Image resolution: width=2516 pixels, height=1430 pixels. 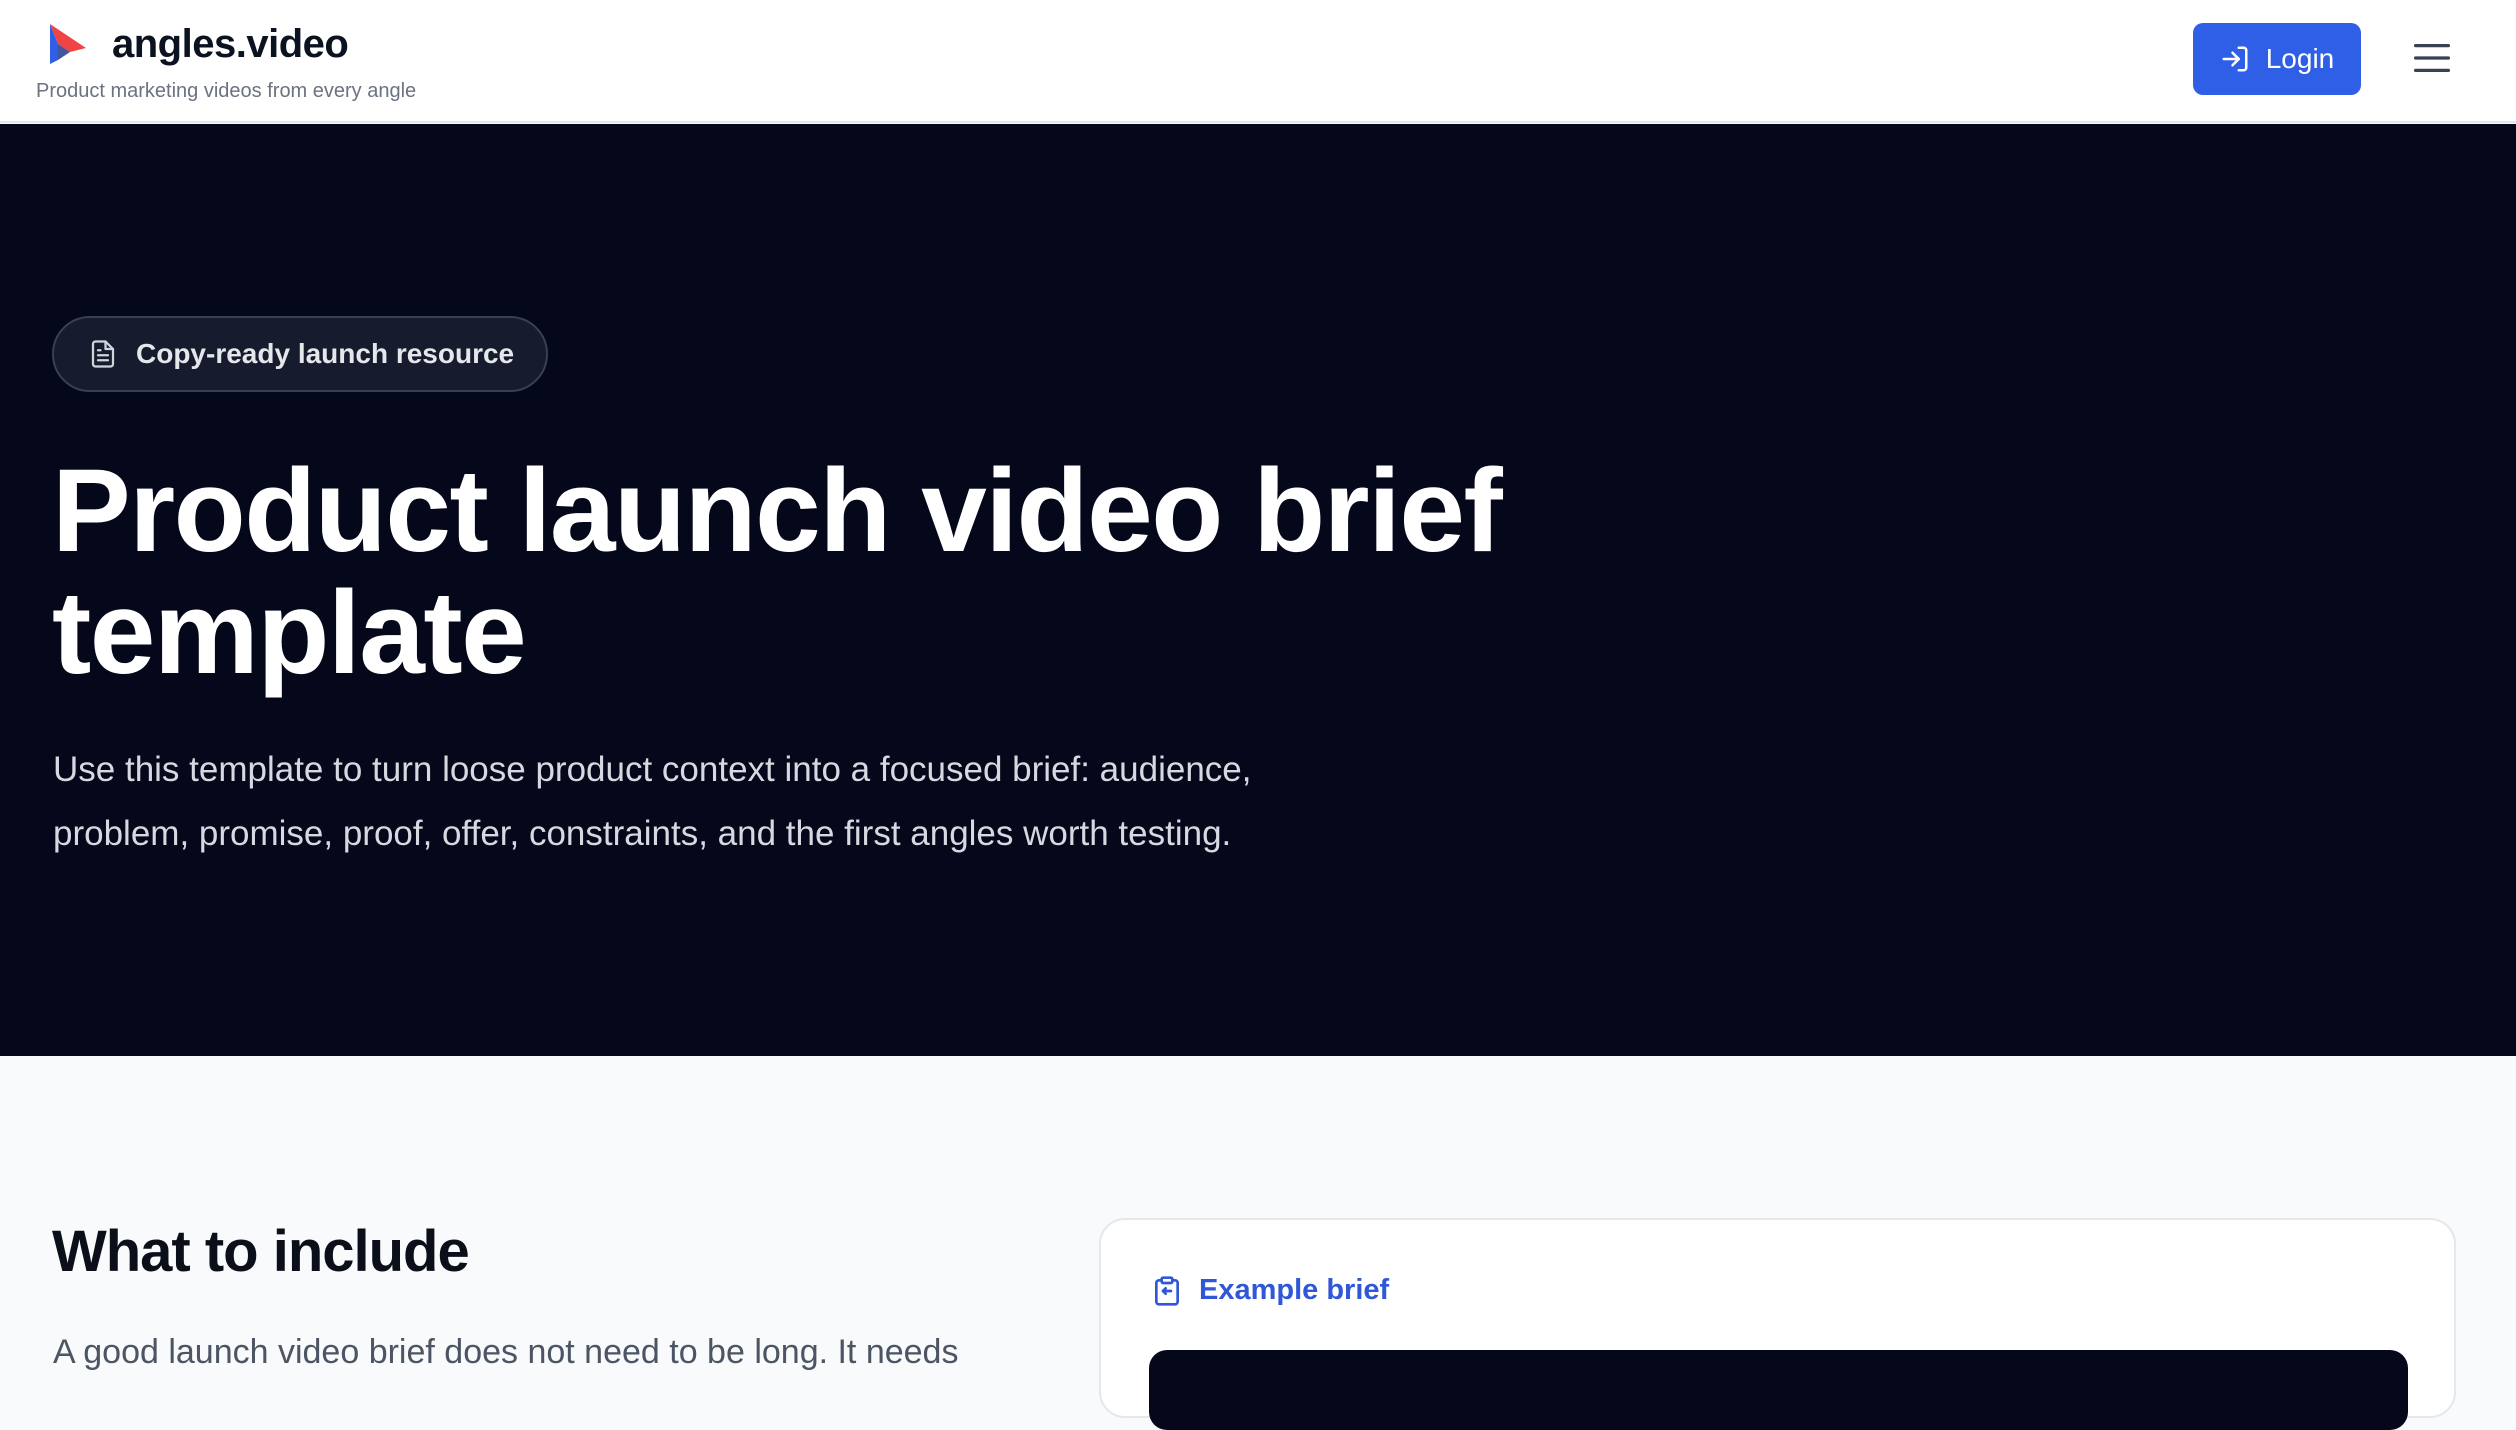 I want to click on document-icon, so click(x=103, y=354).